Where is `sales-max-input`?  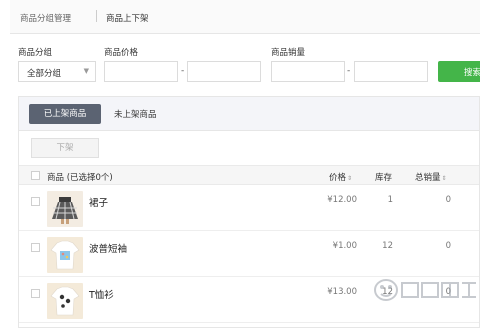
sales-max-input is located at coordinates (391, 71).